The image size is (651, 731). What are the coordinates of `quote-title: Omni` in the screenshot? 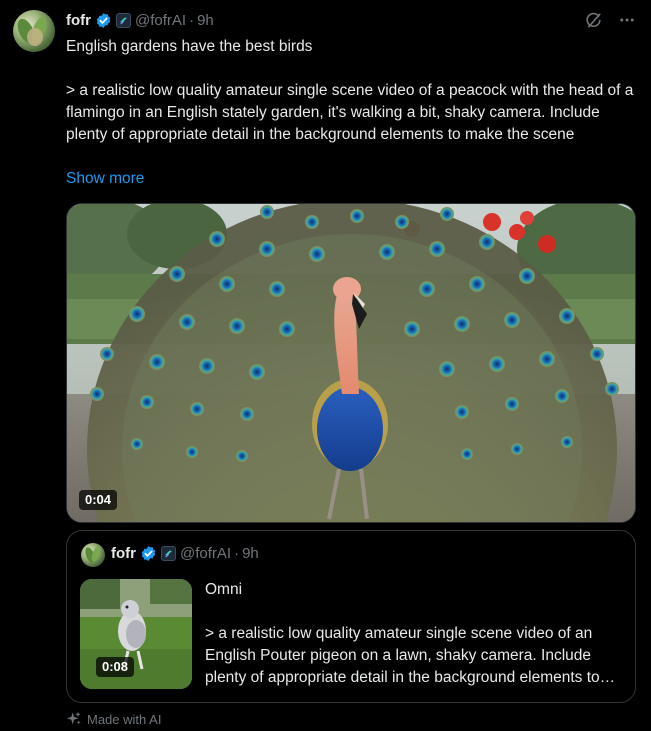 It's located at (224, 589).